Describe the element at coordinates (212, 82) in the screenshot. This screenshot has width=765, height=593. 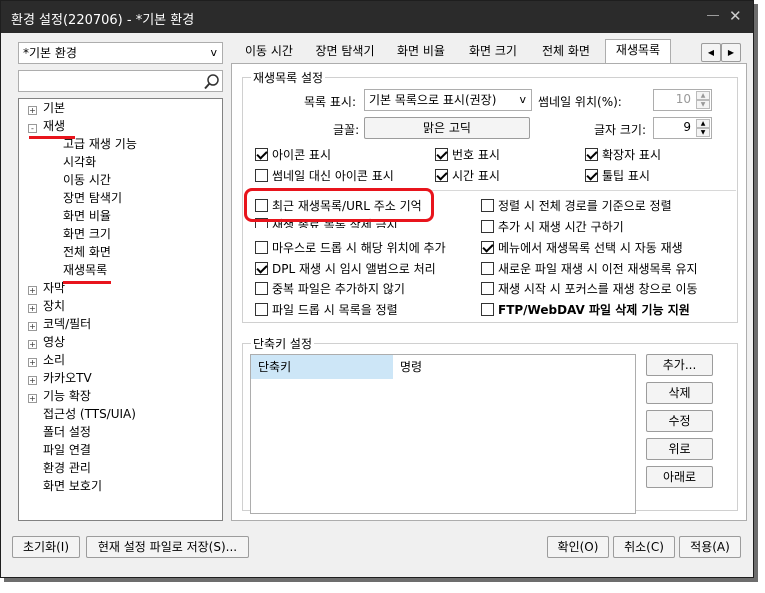
I see `search-icon` at that location.